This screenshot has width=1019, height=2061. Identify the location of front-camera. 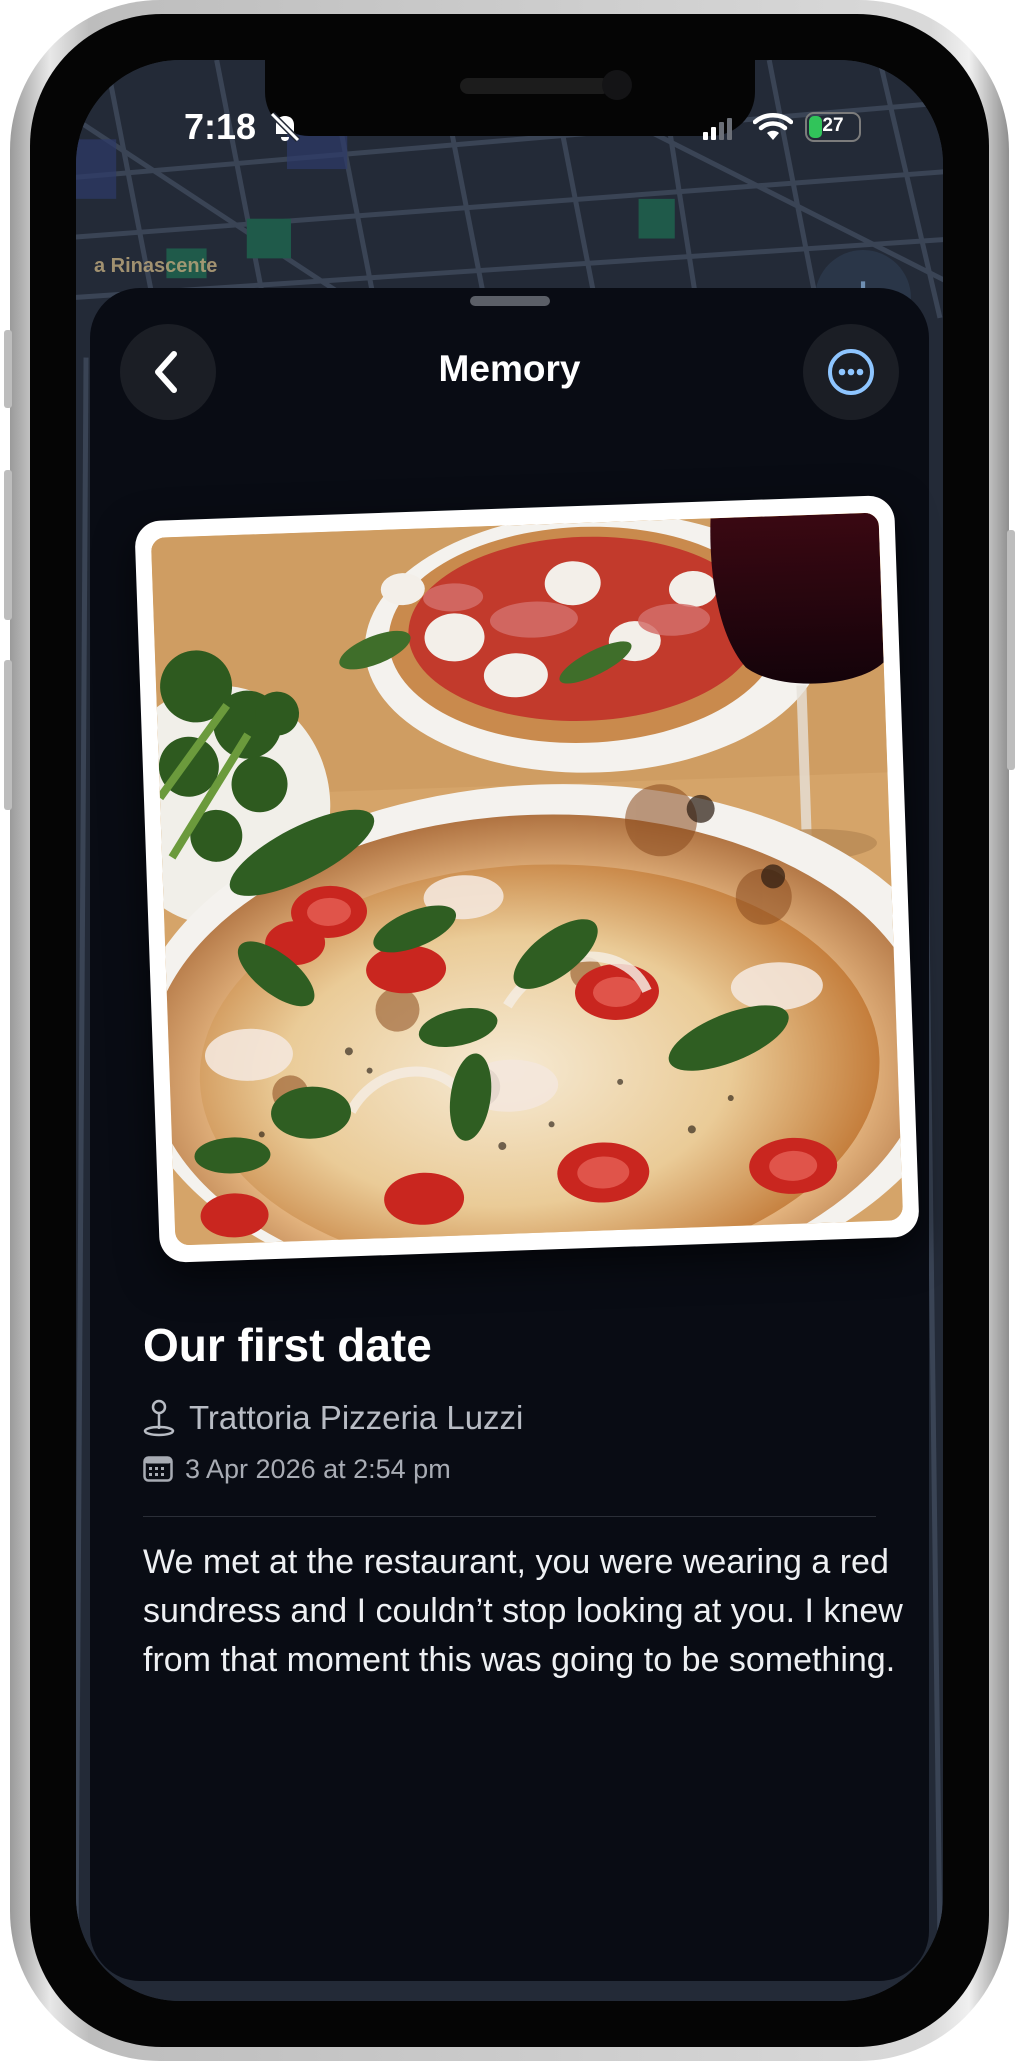
(616, 85).